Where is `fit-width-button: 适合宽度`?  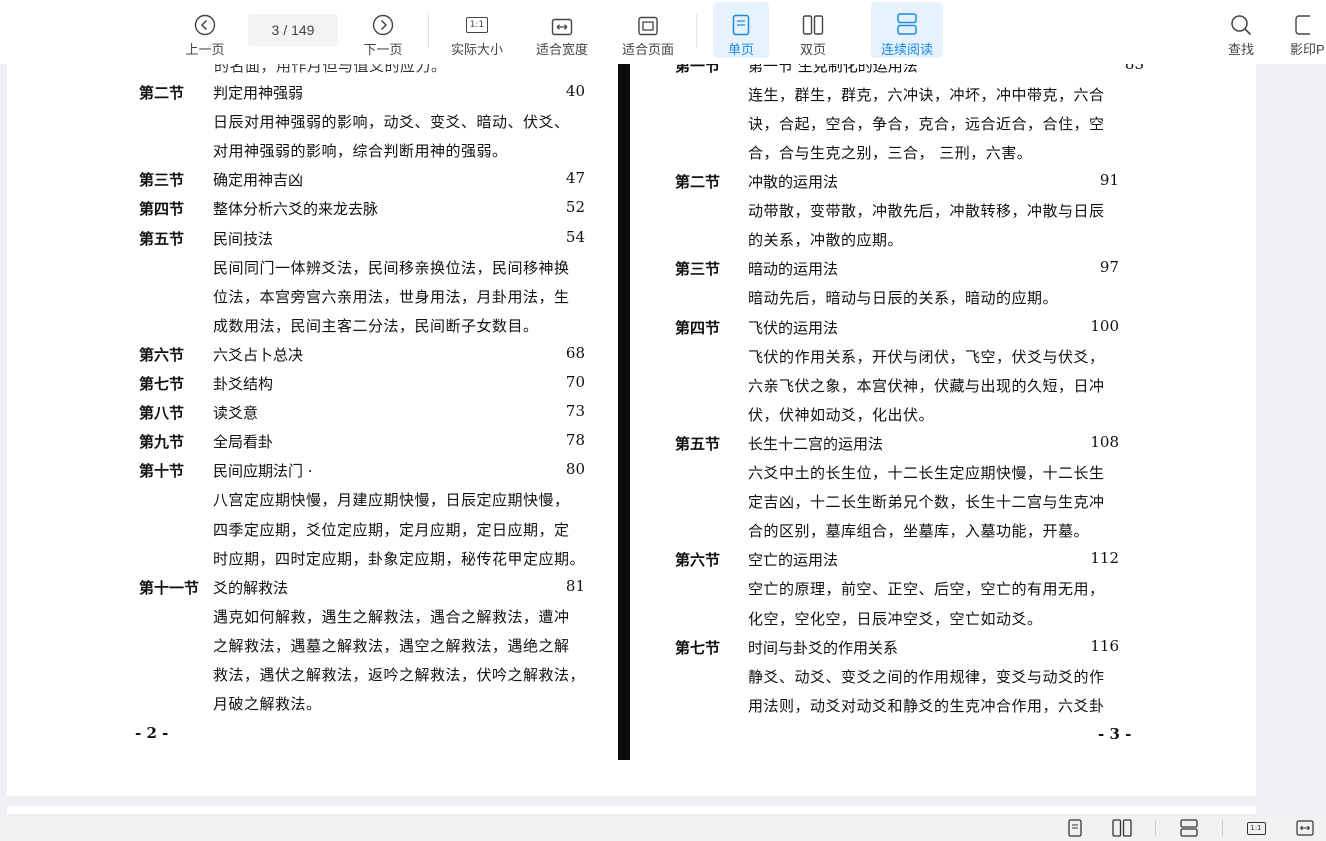 fit-width-button: 适合宽度 is located at coordinates (562, 32).